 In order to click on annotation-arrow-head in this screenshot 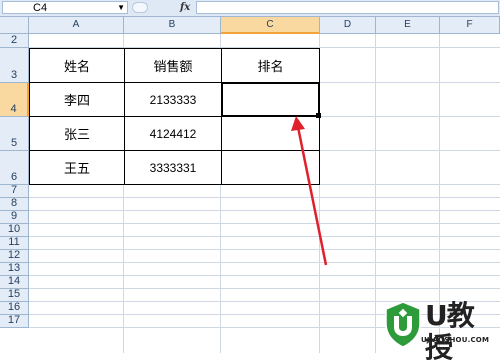, I will do `click(298, 123)`.